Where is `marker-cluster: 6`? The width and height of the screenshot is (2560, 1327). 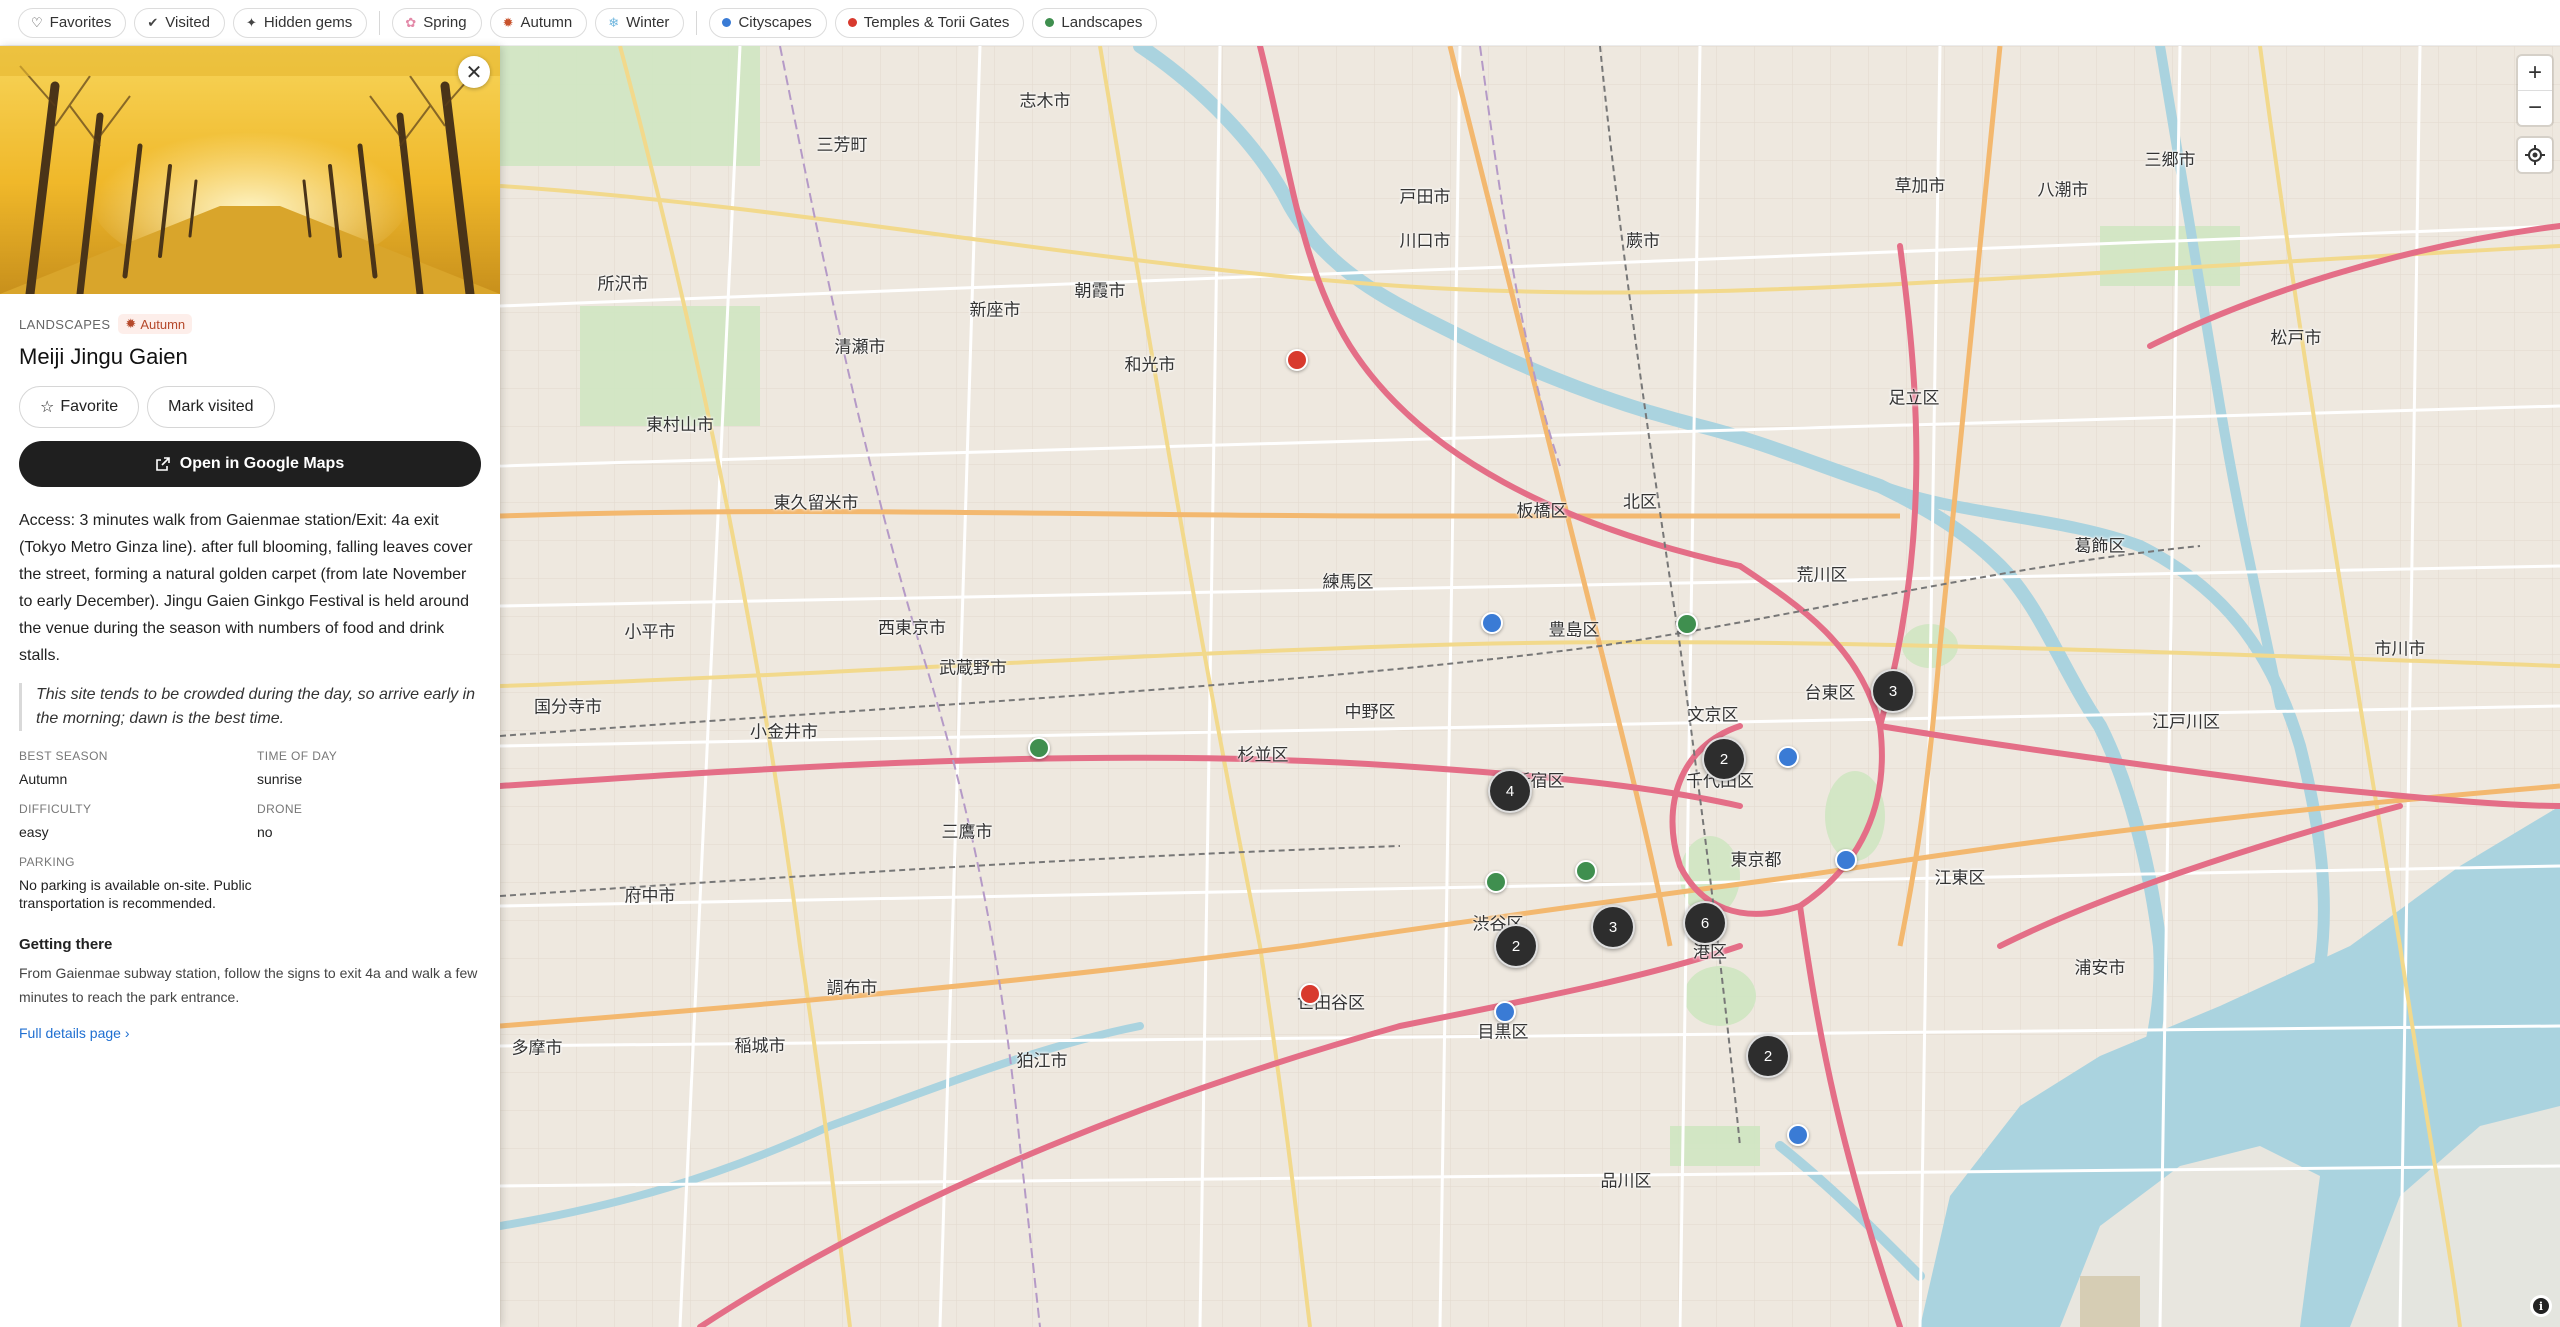 marker-cluster: 6 is located at coordinates (1705, 923).